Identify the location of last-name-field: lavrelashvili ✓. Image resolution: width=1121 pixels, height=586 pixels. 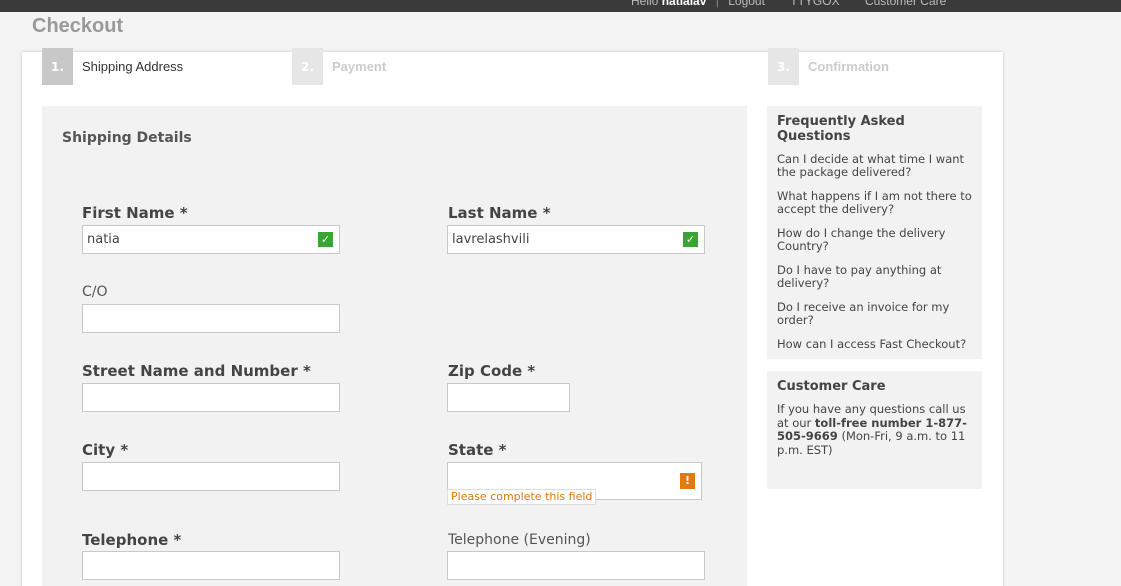
(576, 239).